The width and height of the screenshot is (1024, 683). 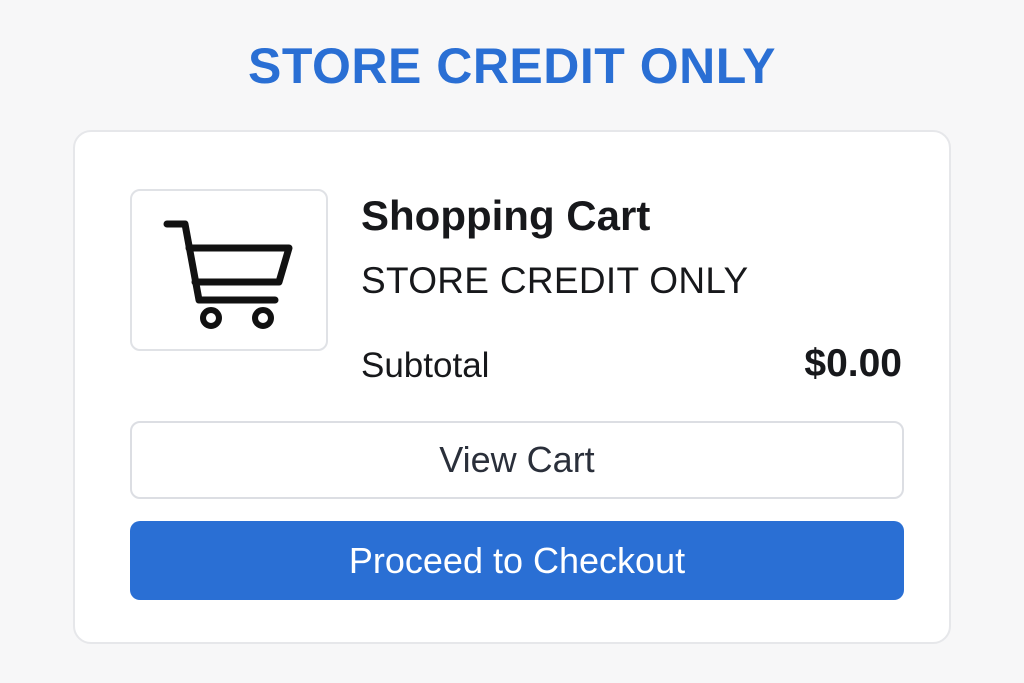 What do you see at coordinates (506, 215) in the screenshot?
I see `cart-title: Shopping Cart` at bounding box center [506, 215].